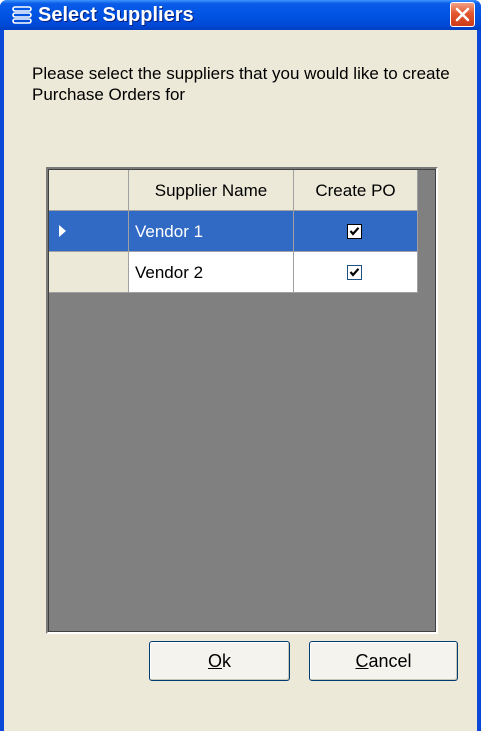 The image size is (481, 731). I want to click on cancel-button: Cancel, so click(383, 661).